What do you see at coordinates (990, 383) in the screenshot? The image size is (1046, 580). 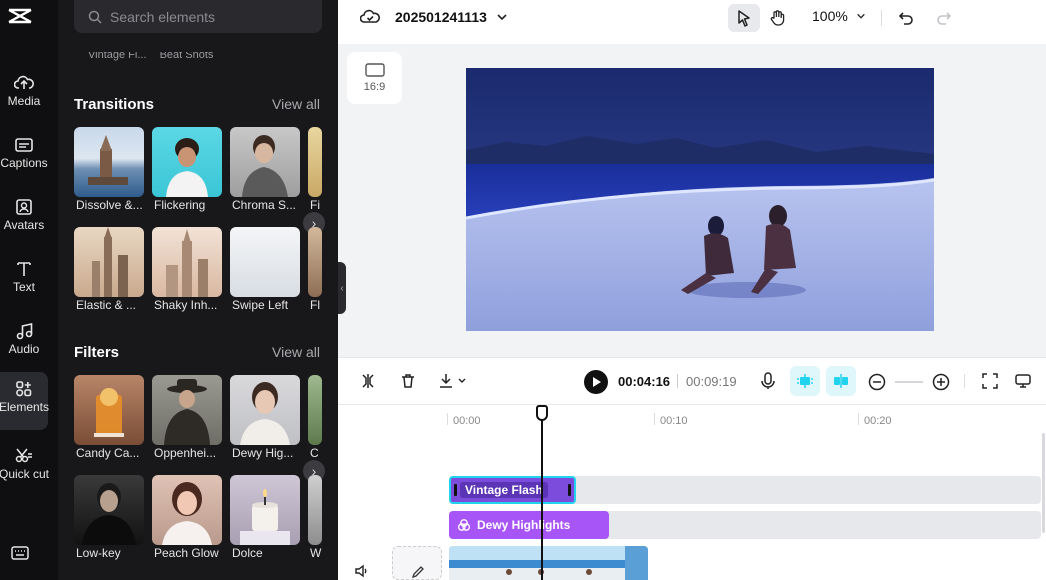 I see `fullscreen-icon` at bounding box center [990, 383].